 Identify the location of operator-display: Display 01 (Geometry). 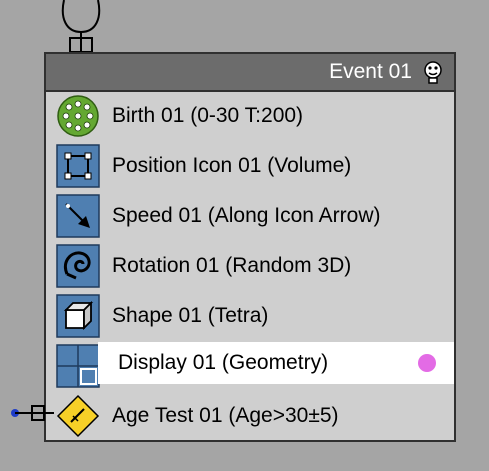
(252, 367).